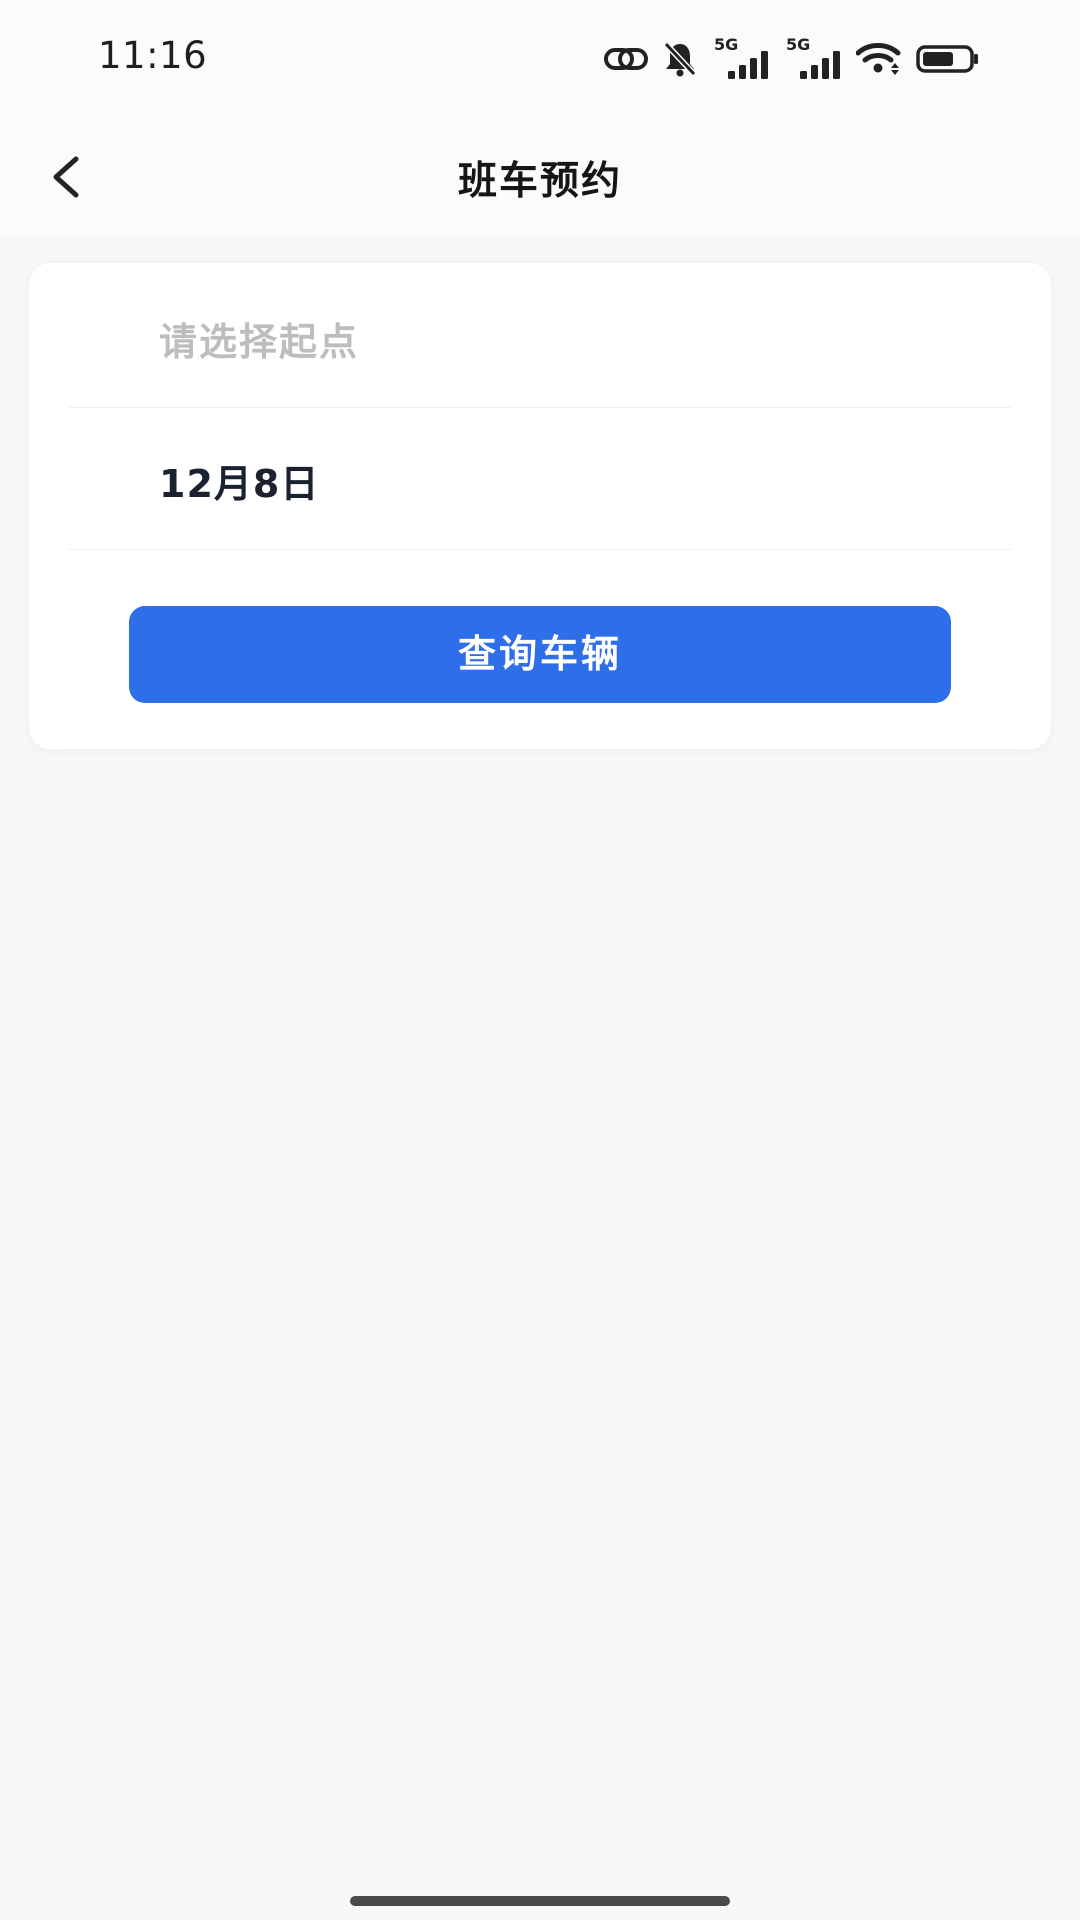 The height and width of the screenshot is (1920, 1080). What do you see at coordinates (239, 484) in the screenshot?
I see `date-value: 12月8日` at bounding box center [239, 484].